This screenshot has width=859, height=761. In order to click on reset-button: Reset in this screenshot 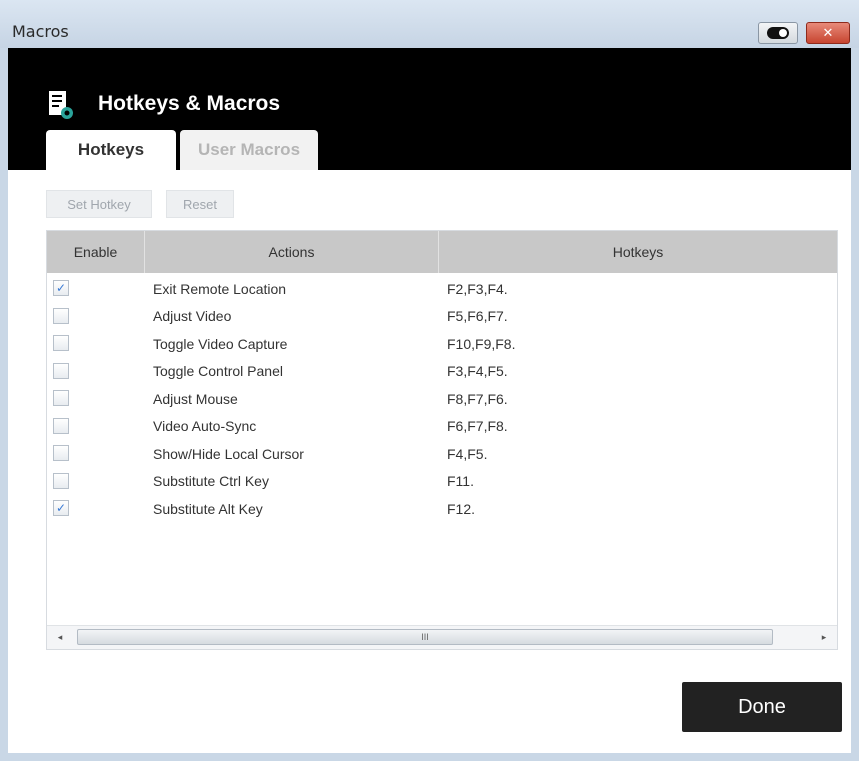, I will do `click(200, 204)`.